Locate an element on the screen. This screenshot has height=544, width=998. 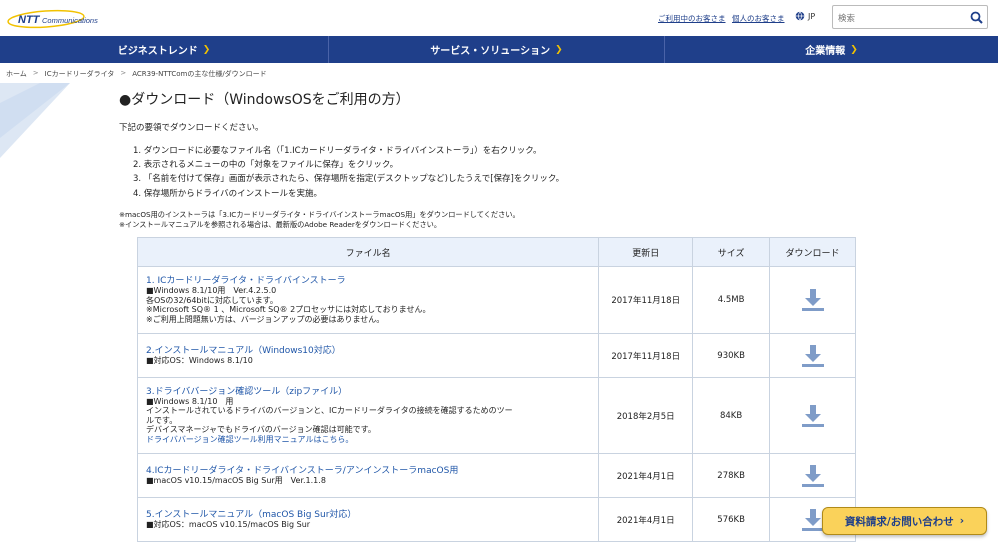
column-header-size: サイズ is located at coordinates (731, 252).